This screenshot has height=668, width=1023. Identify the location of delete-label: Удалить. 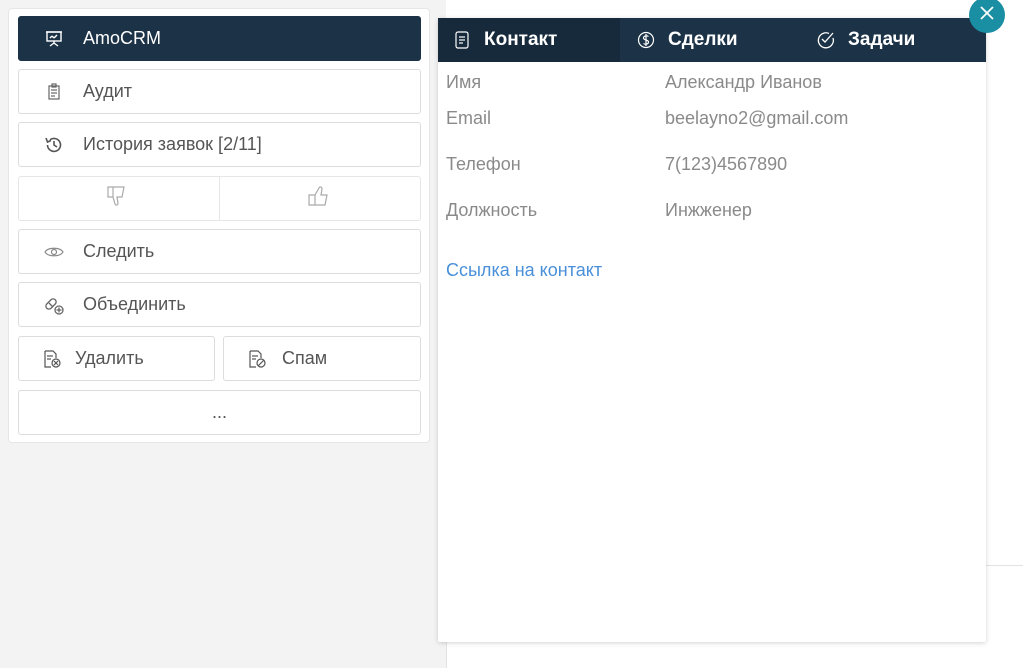
(109, 358).